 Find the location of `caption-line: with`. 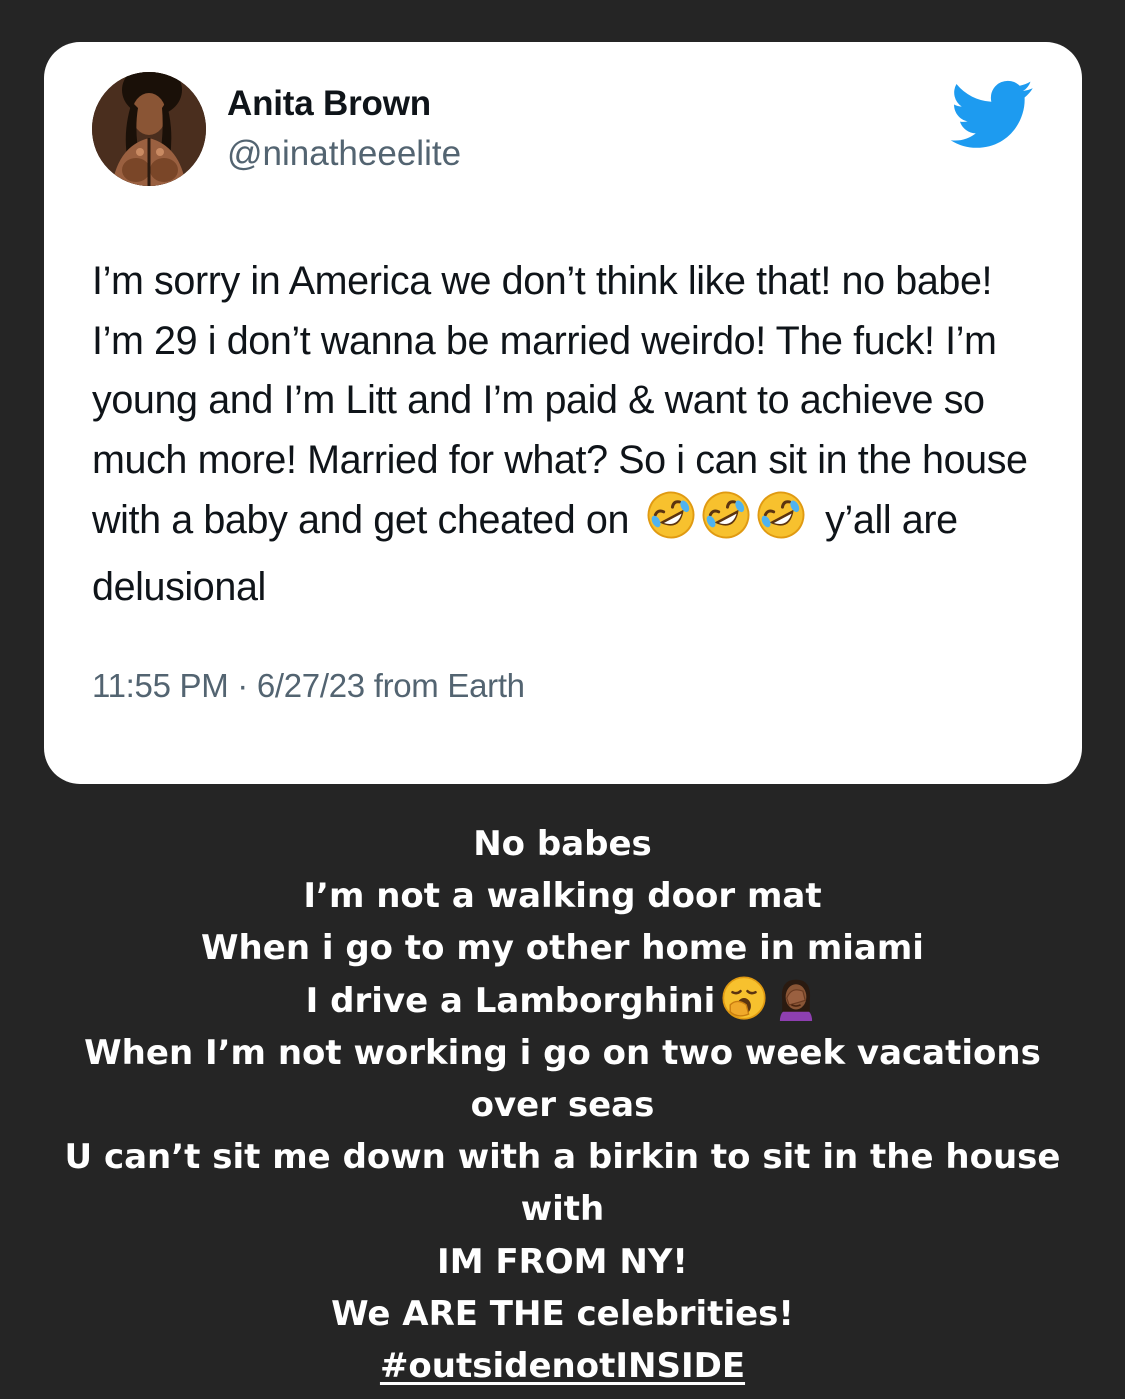

caption-line: with is located at coordinates (562, 1209).